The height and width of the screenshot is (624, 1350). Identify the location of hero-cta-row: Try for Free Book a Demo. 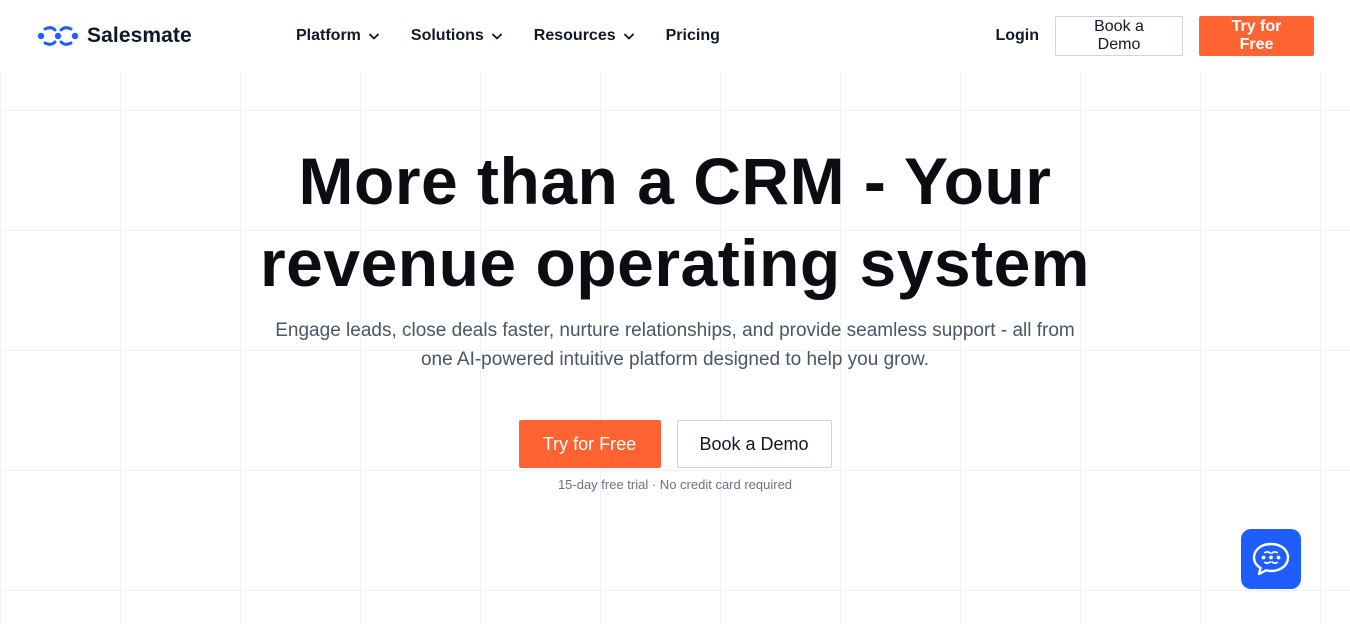
(675, 444).